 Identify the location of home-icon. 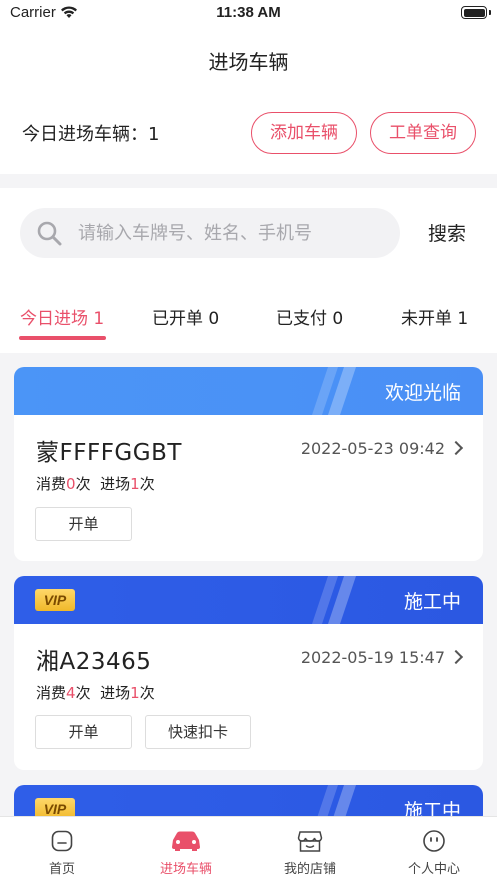
(62, 841).